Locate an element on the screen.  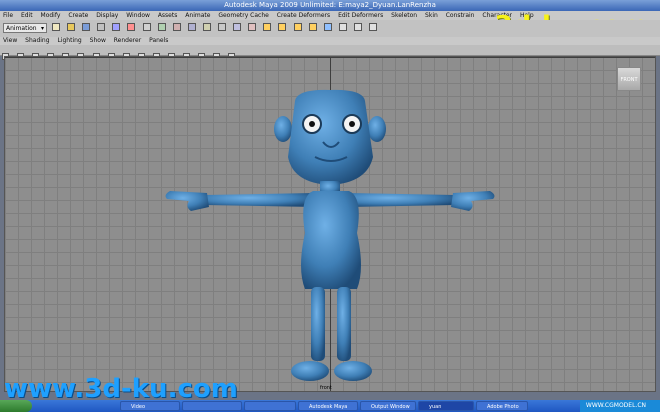
panel-menu-panels: Panels is located at coordinates (158, 41).